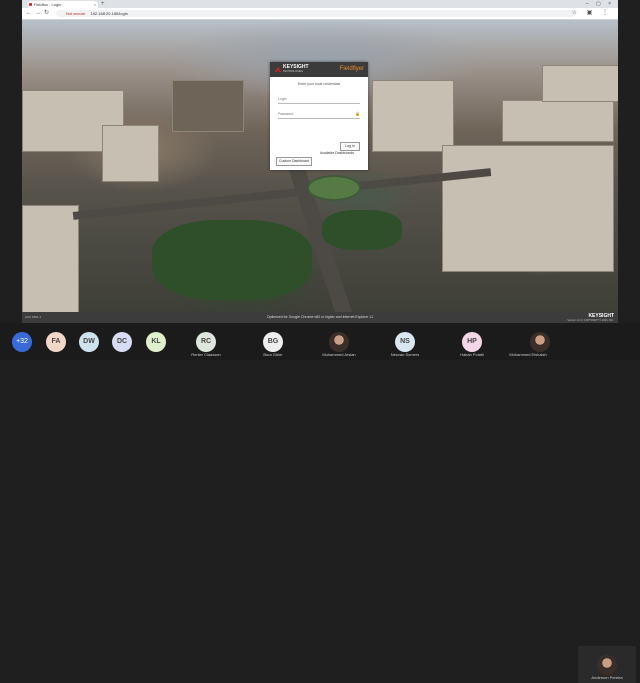 This screenshot has height=683, width=640. I want to click on participant-avatar: FA, so click(56, 342).